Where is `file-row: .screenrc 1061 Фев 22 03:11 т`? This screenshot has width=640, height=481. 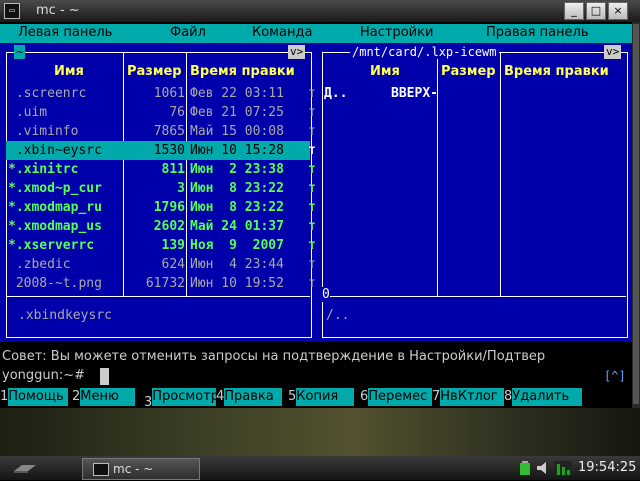 file-row: .screenrc 1061 Фев 22 03:11 т is located at coordinates (161, 93).